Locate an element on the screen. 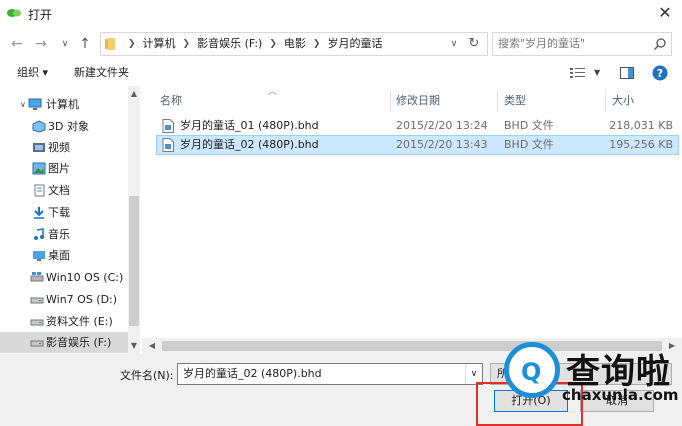 Image resolution: width=682 pixels, height=426 pixels. sidebar-item-drive-c: Win10 OS (C:) is located at coordinates (64, 277).